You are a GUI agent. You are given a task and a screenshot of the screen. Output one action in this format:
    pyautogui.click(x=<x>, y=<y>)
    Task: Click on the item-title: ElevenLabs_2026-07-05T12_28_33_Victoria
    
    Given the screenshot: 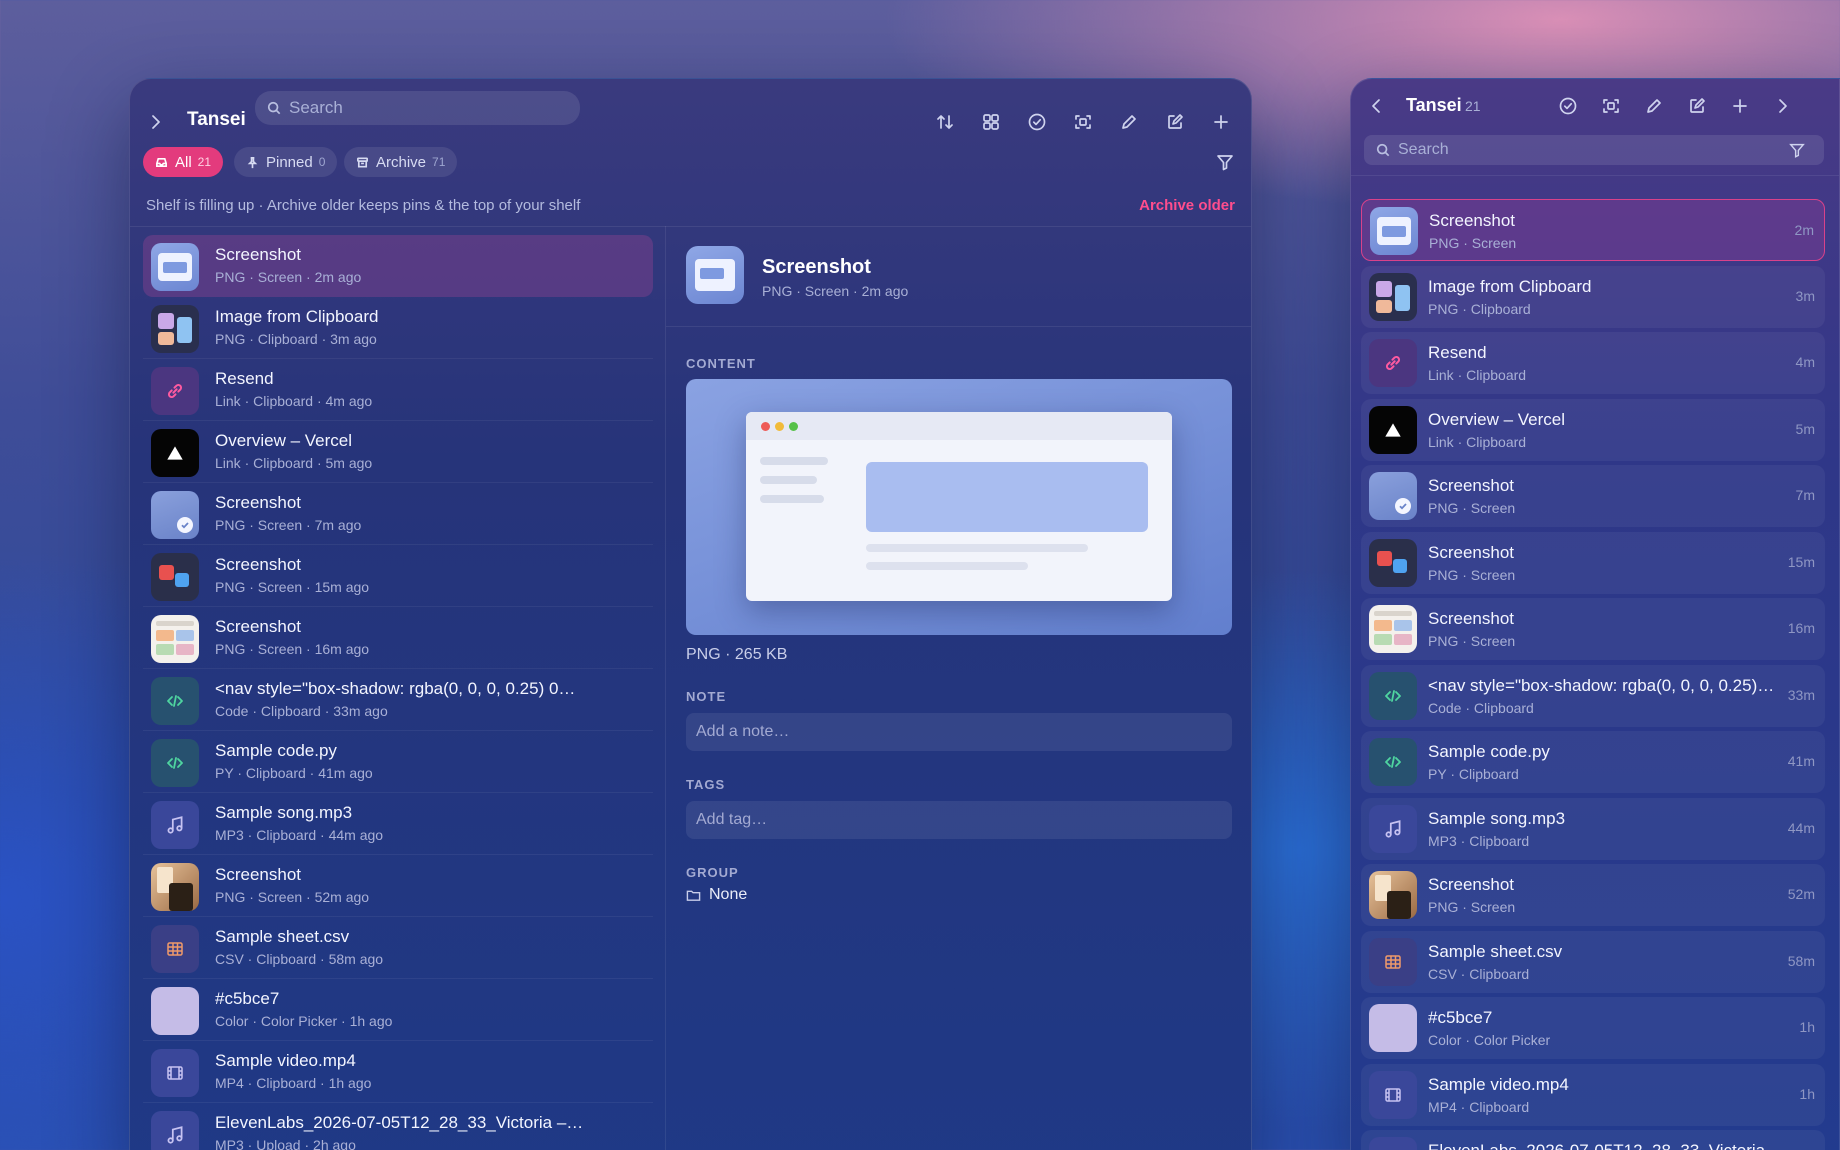 What is the action you would take?
    pyautogui.click(x=1596, y=1145)
    